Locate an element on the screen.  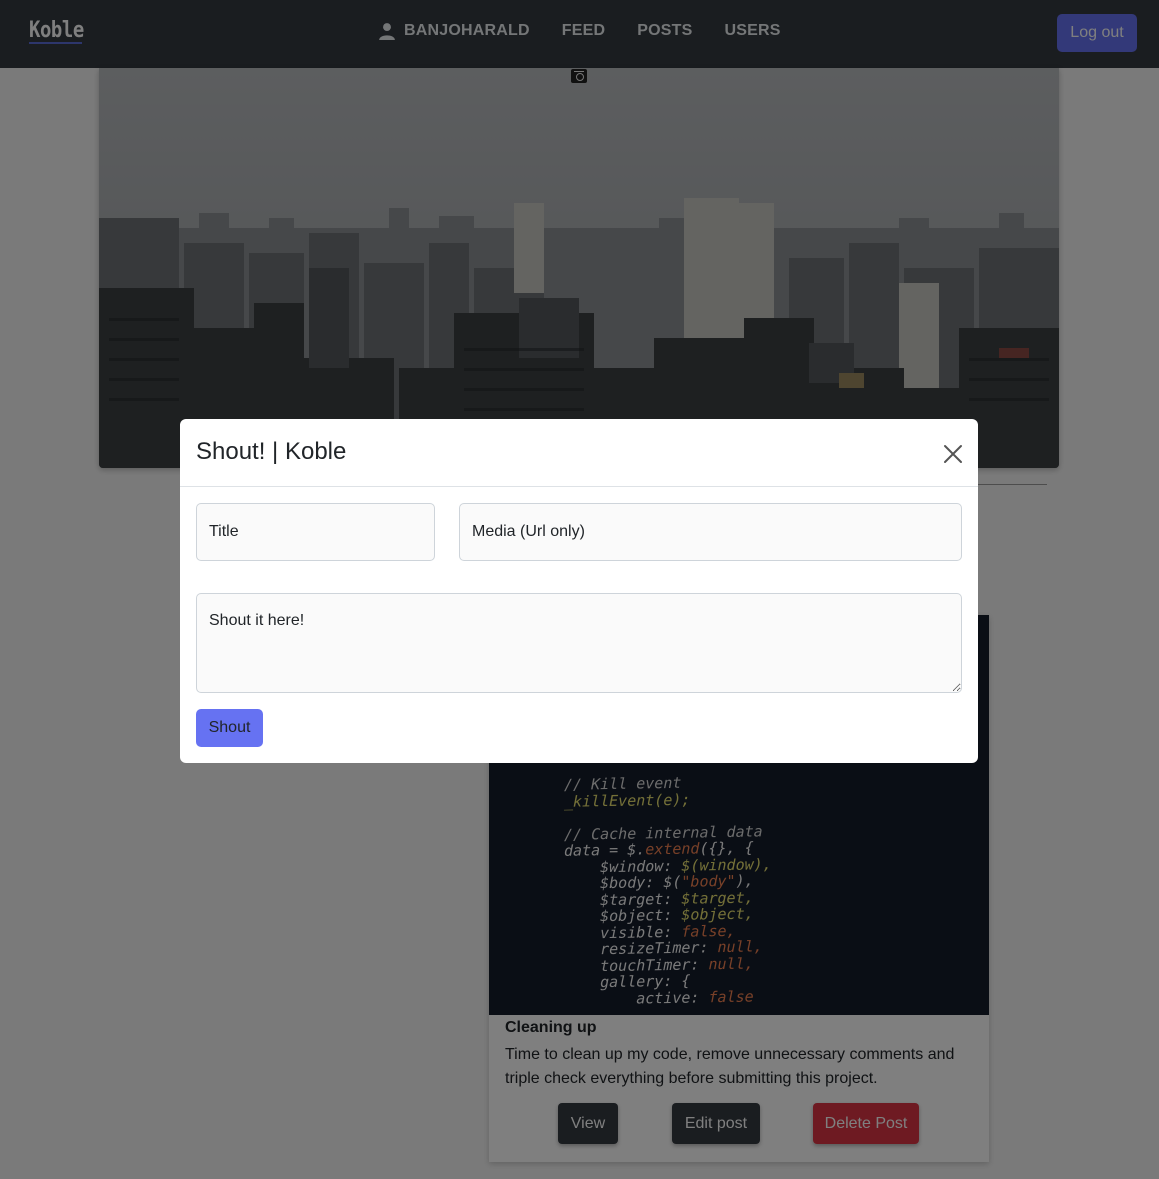
media-url-input is located at coordinates (710, 532).